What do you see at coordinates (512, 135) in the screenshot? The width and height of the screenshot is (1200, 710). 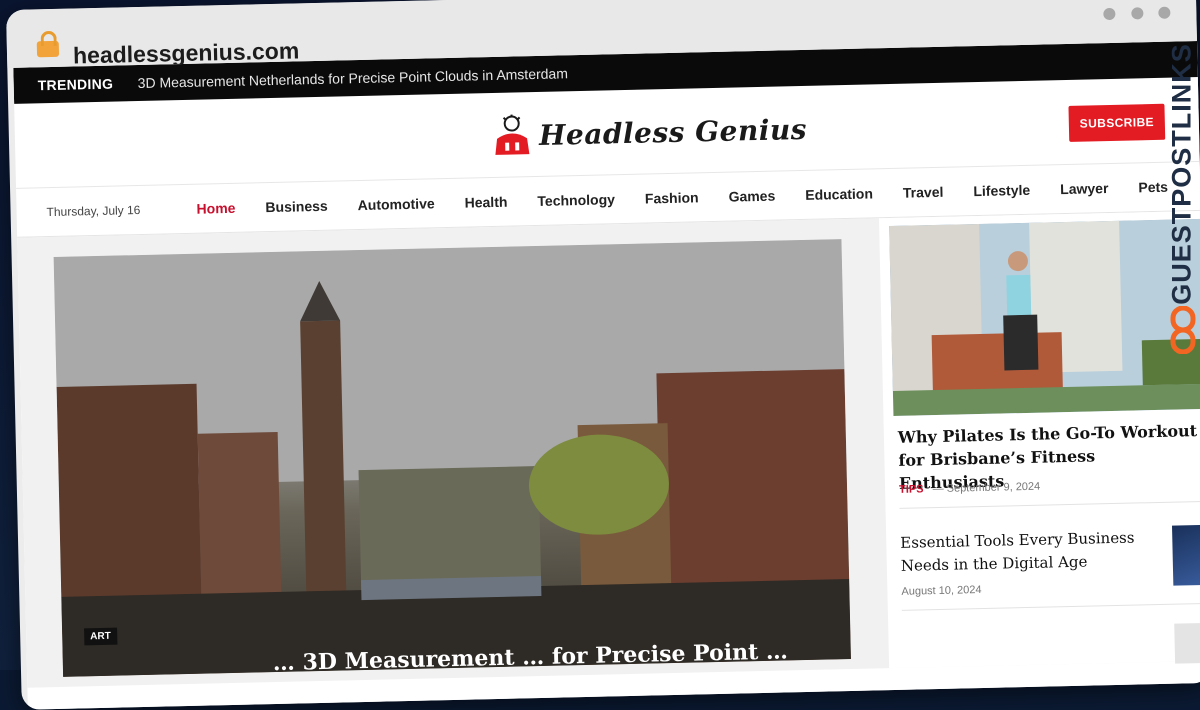 I see `logo-icon` at bounding box center [512, 135].